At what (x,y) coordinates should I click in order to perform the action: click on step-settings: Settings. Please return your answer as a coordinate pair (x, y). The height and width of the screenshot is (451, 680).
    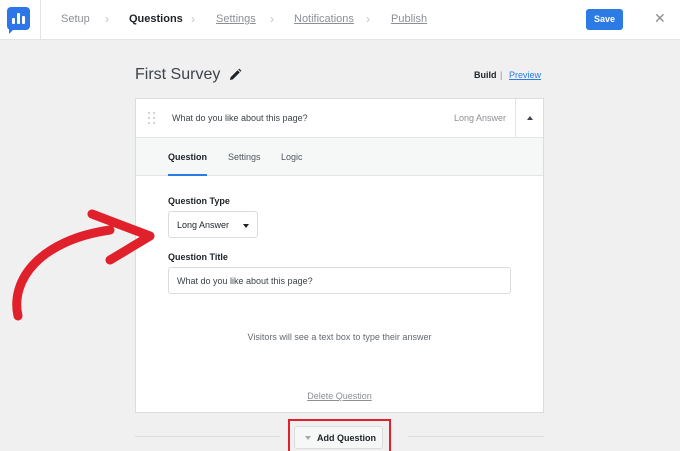
    Looking at the image, I should click on (236, 19).